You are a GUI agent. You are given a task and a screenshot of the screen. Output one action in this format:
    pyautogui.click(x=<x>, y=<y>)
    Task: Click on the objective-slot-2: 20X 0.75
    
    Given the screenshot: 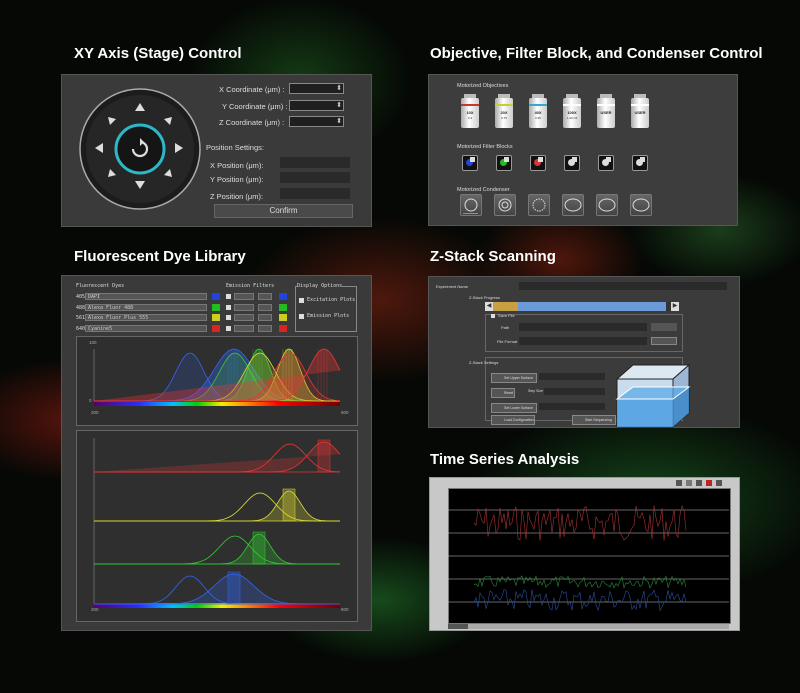 What is the action you would take?
    pyautogui.click(x=504, y=111)
    